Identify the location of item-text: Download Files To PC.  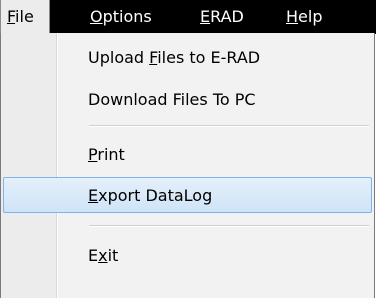
(172, 99).